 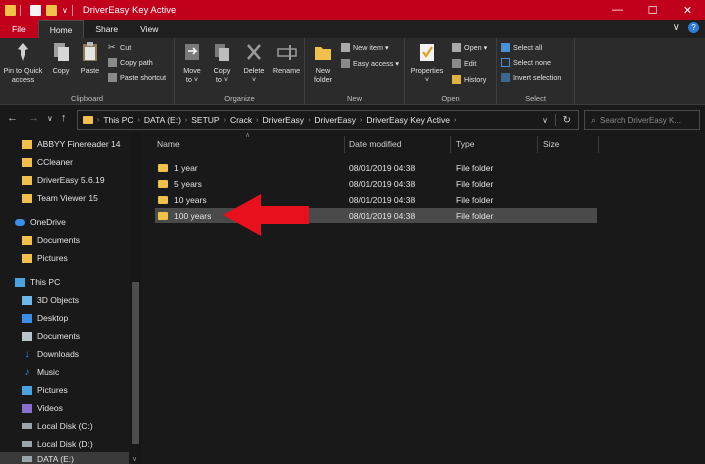 I want to click on nav-item-onedrive: OneDrive, so click(x=40, y=222).